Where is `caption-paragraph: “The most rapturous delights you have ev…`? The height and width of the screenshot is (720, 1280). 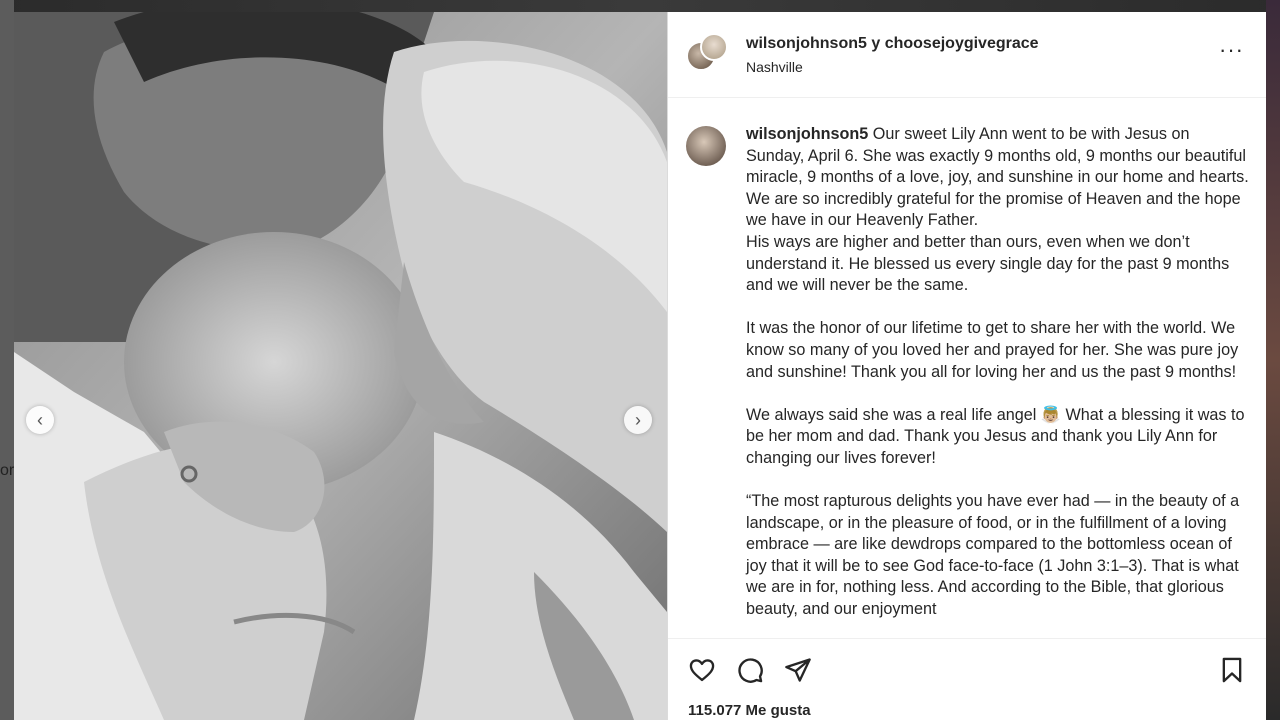
caption-paragraph: “The most rapturous delights you have ev… is located at coordinates (993, 555).